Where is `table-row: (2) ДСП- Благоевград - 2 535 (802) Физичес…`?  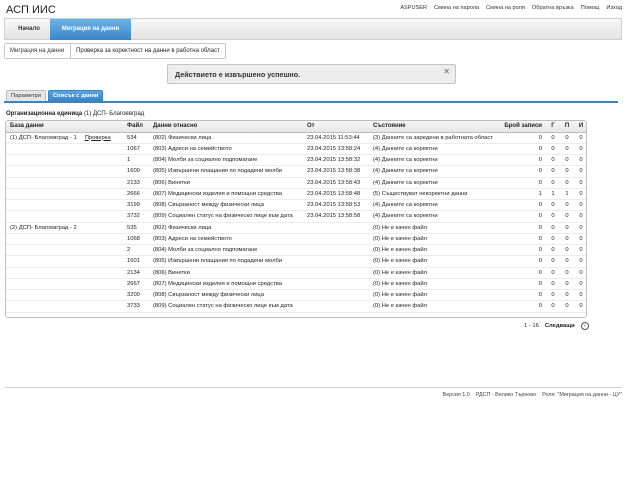 table-row: (2) ДСП- Благоевград - 2 535 (802) Физичес… is located at coordinates (296, 228).